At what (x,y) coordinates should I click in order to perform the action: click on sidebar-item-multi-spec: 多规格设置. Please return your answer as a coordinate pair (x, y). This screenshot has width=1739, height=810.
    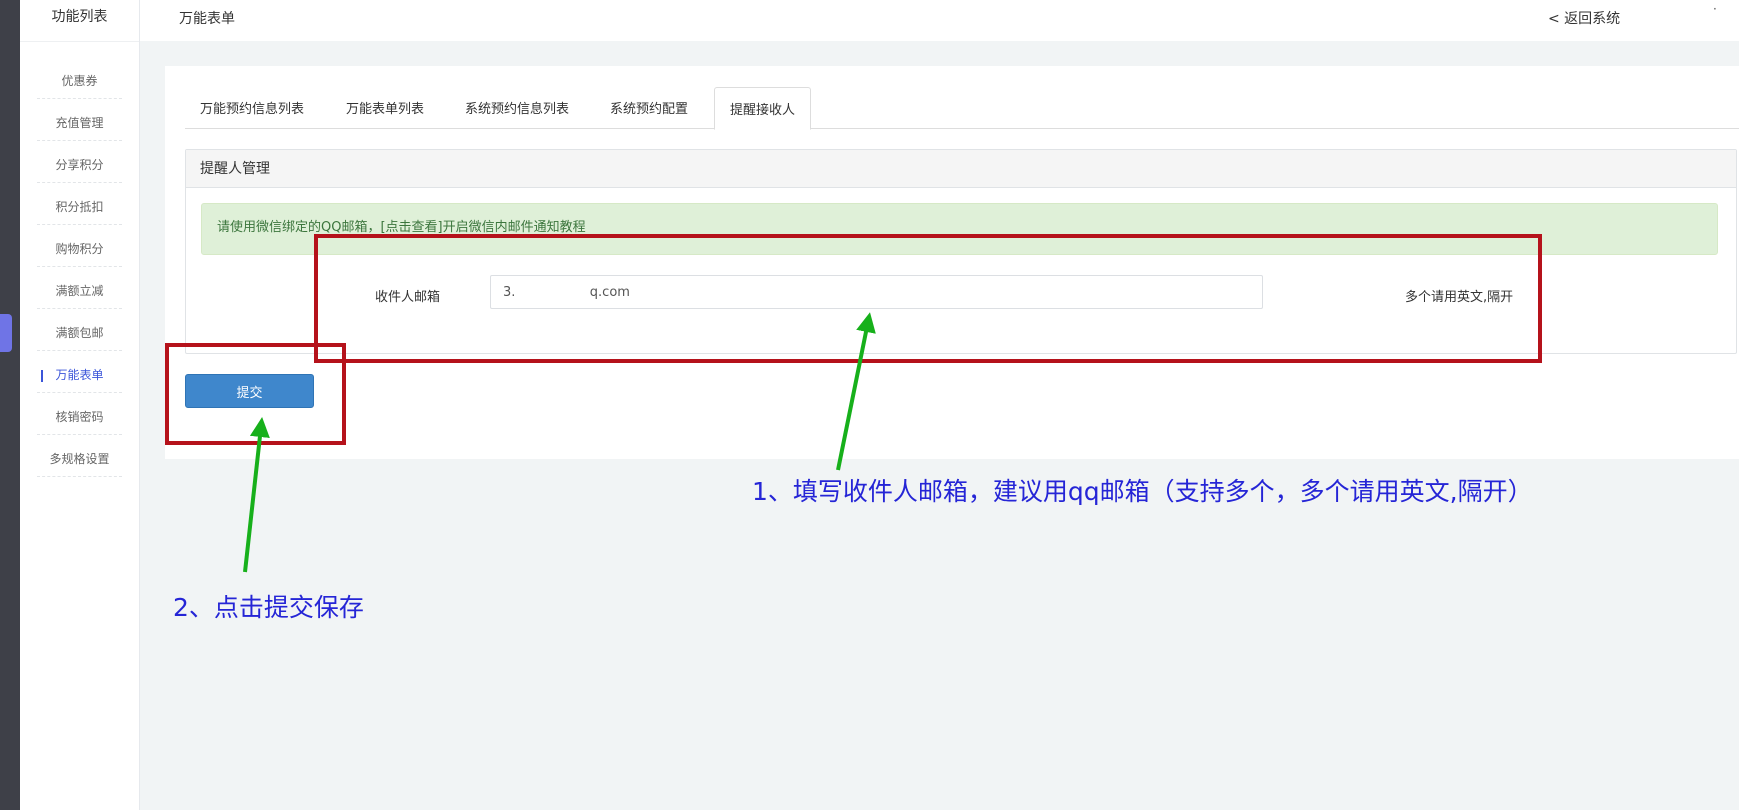
    Looking at the image, I should click on (79, 456).